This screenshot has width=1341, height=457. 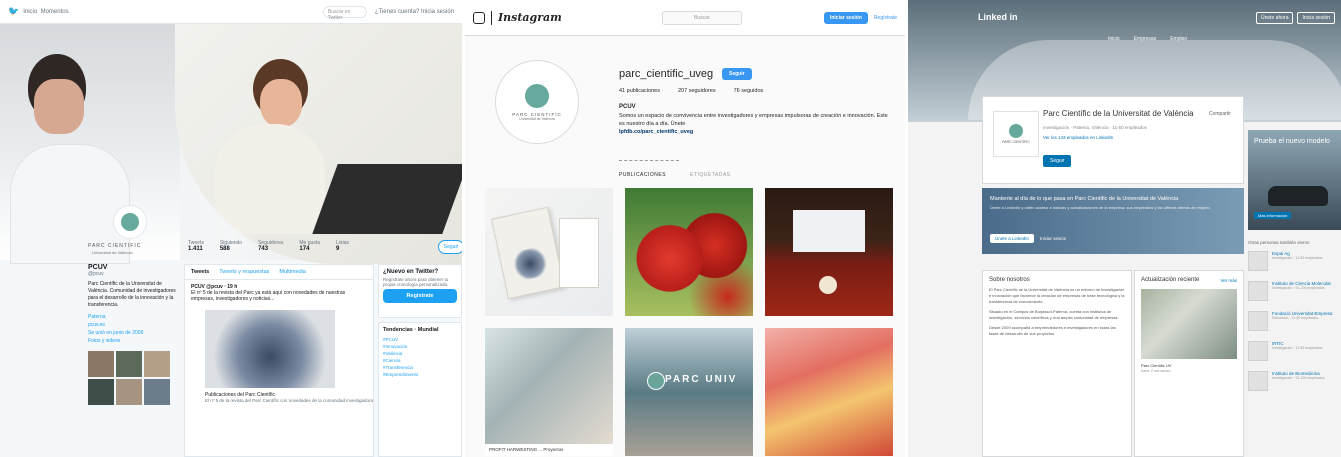 What do you see at coordinates (414, 12) in the screenshot?
I see `twitter-login-link: ¿Tienes cuenta? Inicia sesión` at bounding box center [414, 12].